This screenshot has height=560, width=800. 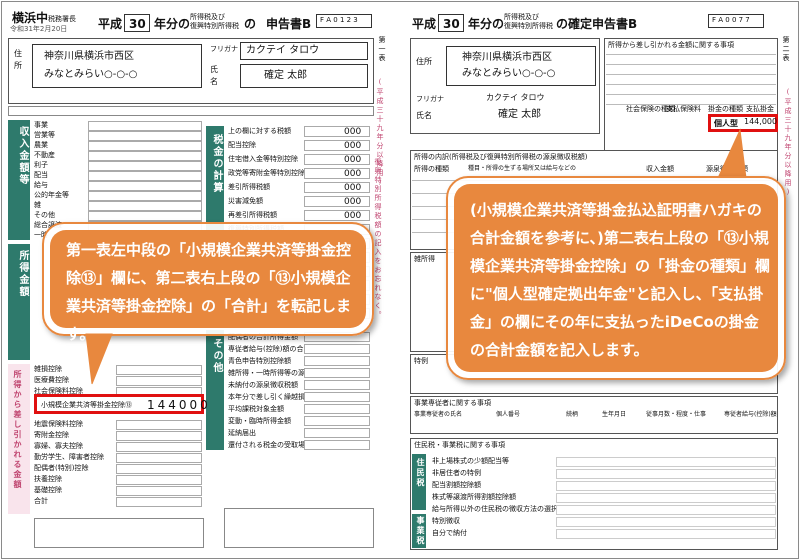 What do you see at coordinates (732, 153) in the screenshot?
I see `callout-right-pointer` at bounding box center [732, 153].